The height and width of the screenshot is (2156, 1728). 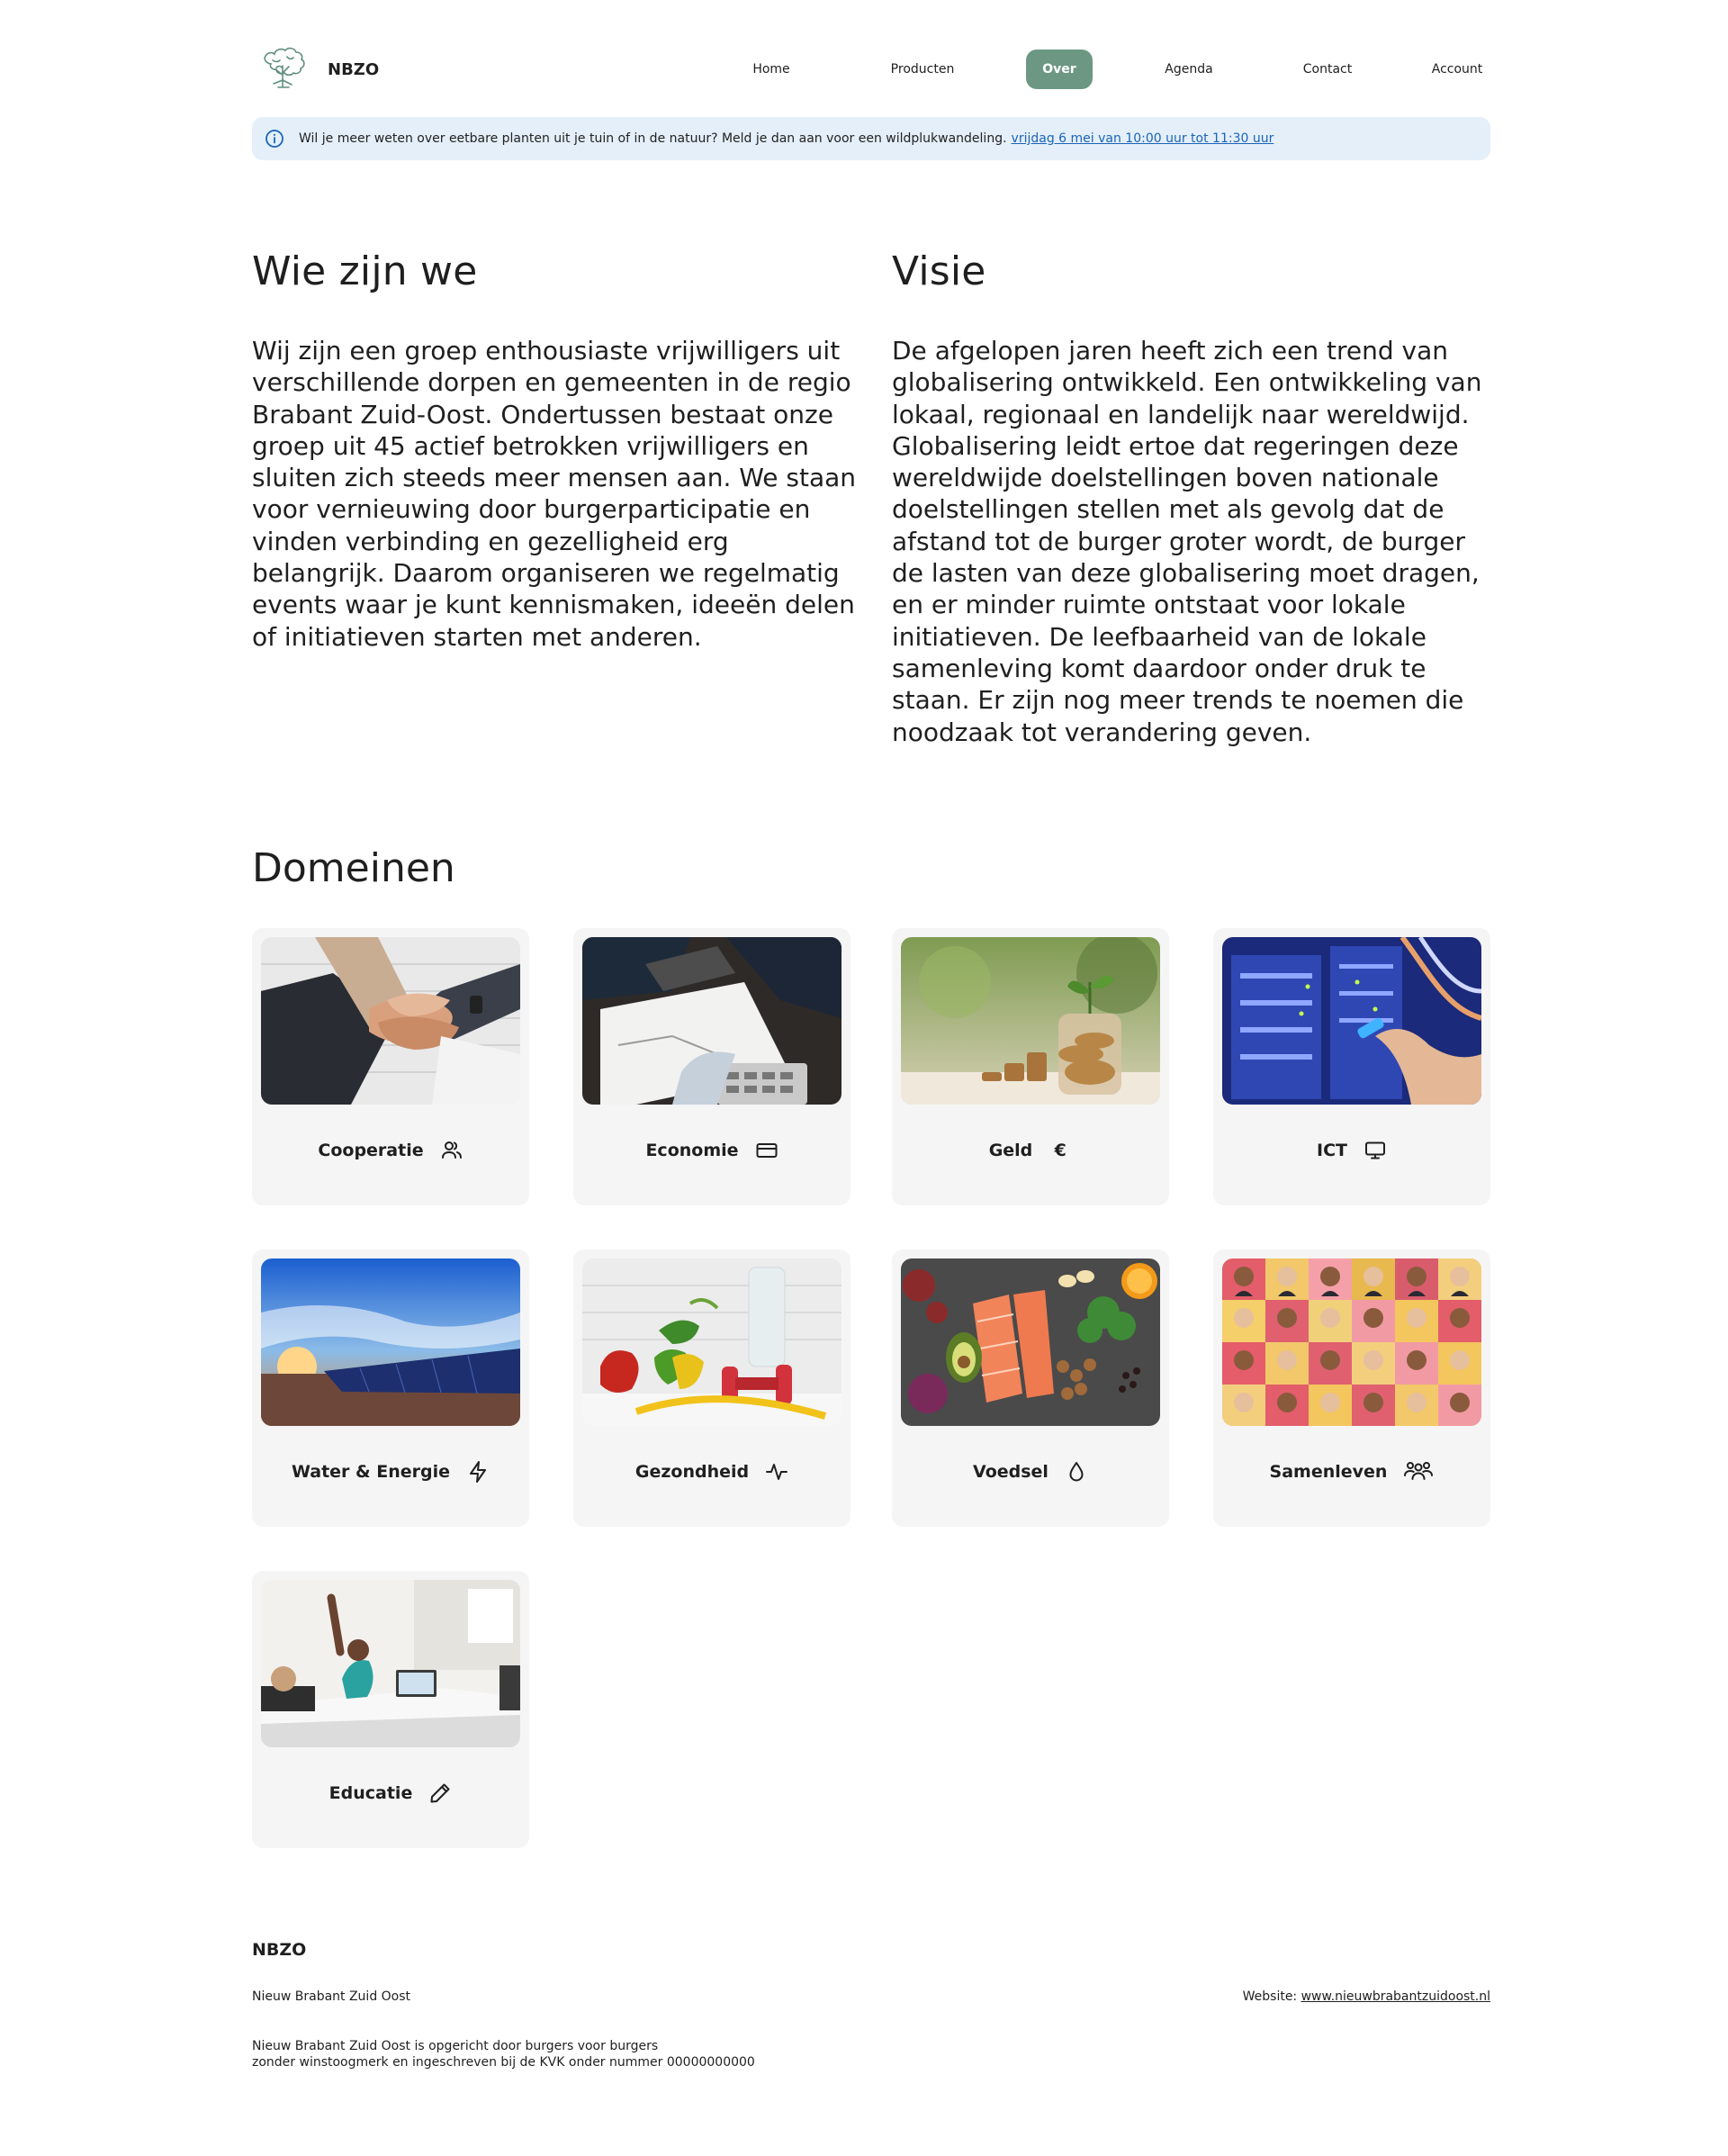 What do you see at coordinates (391, 1342) in the screenshot?
I see `solar-panels-water-photo` at bounding box center [391, 1342].